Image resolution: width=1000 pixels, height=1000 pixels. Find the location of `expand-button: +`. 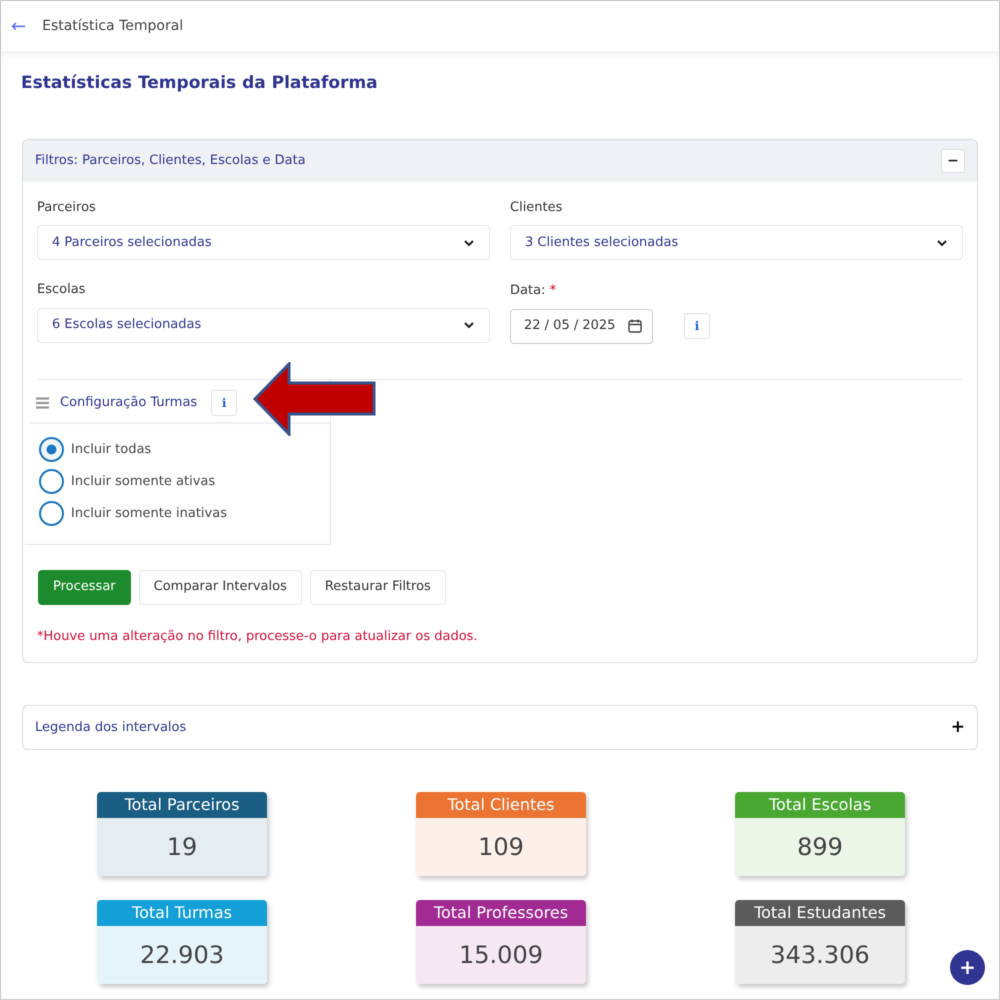

expand-button: + is located at coordinates (957, 727).